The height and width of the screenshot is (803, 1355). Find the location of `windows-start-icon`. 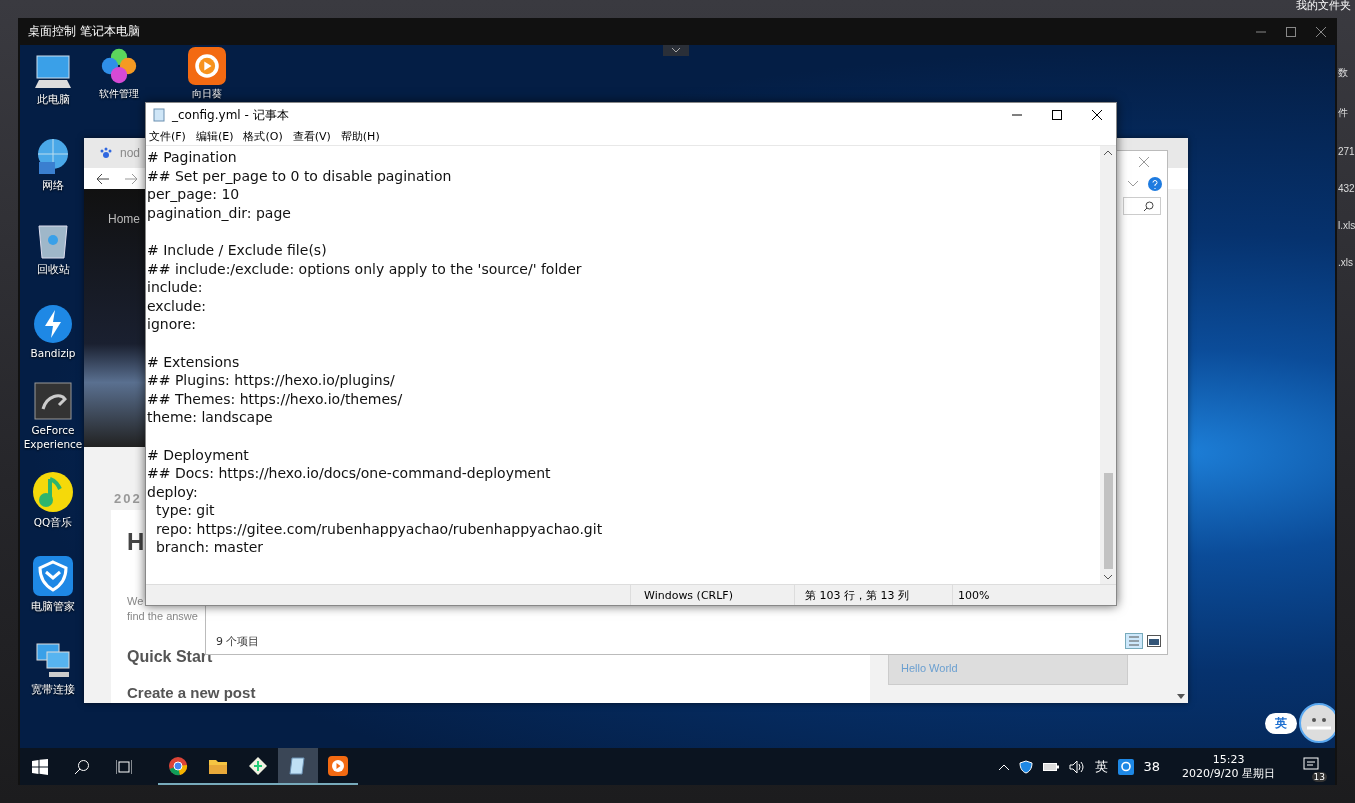

windows-start-icon is located at coordinates (40, 766).